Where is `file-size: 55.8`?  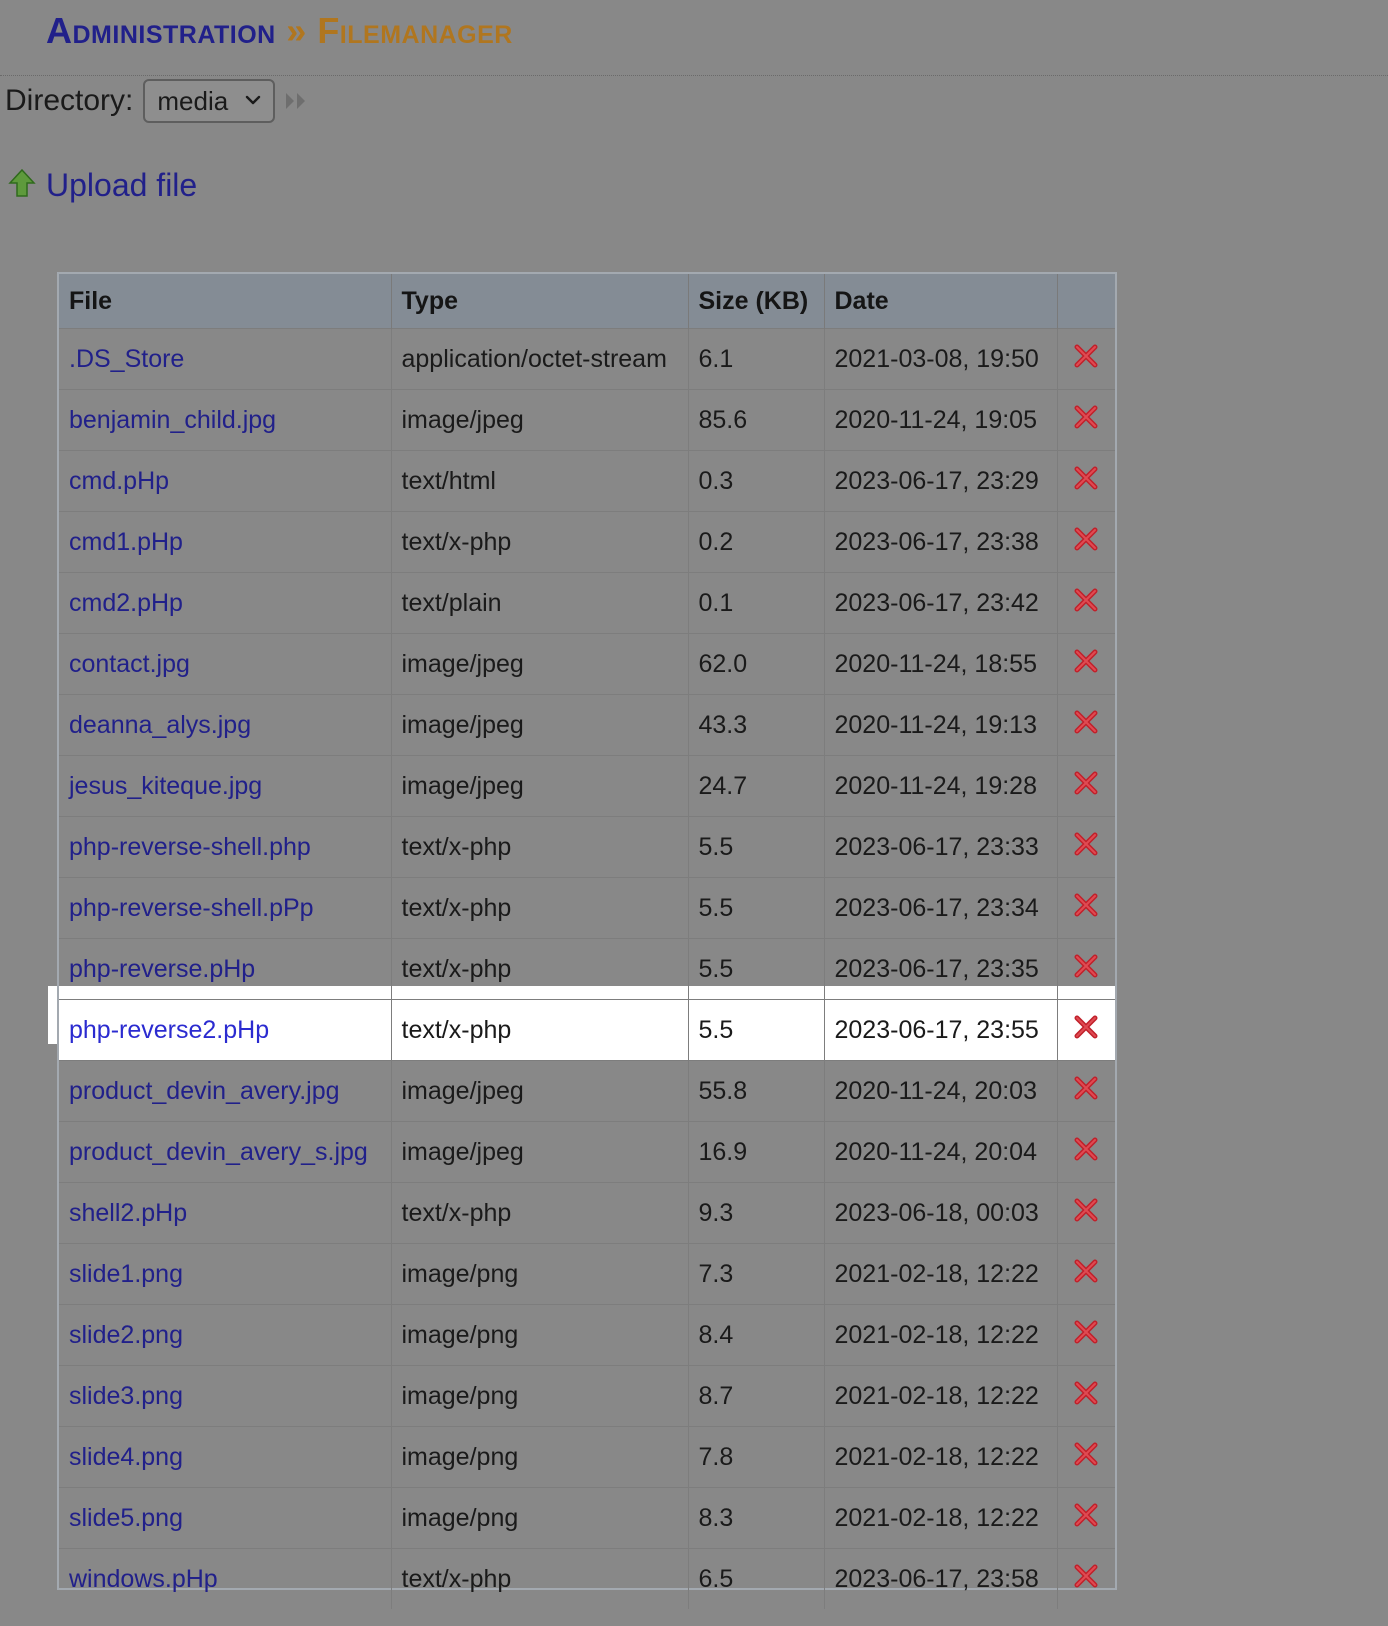 file-size: 55.8 is located at coordinates (756, 1091).